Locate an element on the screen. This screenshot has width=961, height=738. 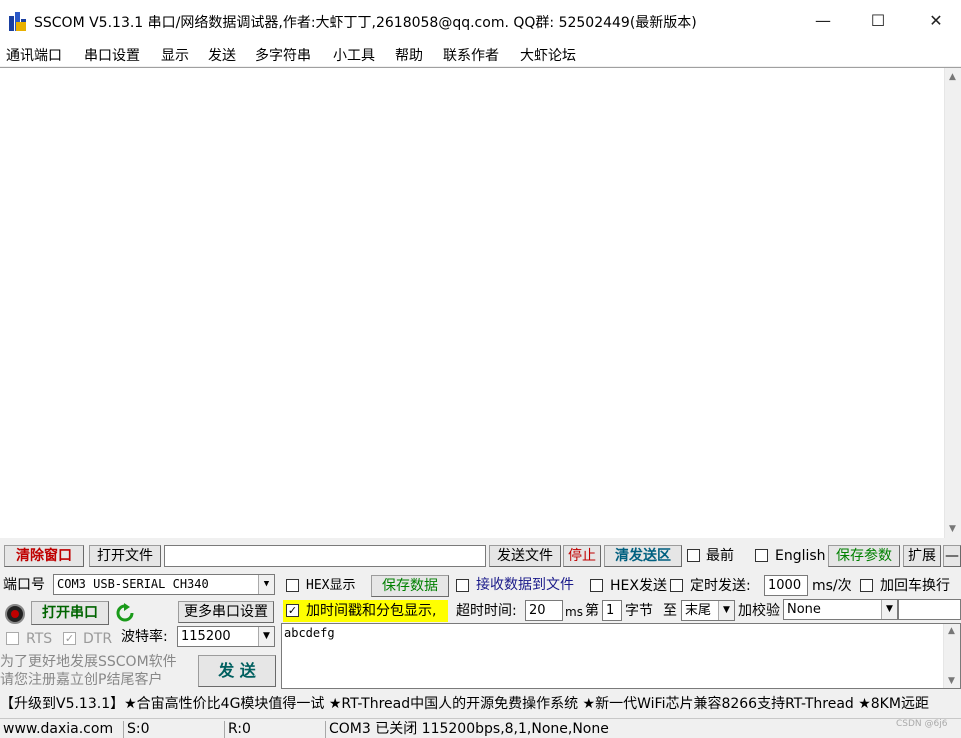
save-params-button: 保存参数 is located at coordinates (864, 556).